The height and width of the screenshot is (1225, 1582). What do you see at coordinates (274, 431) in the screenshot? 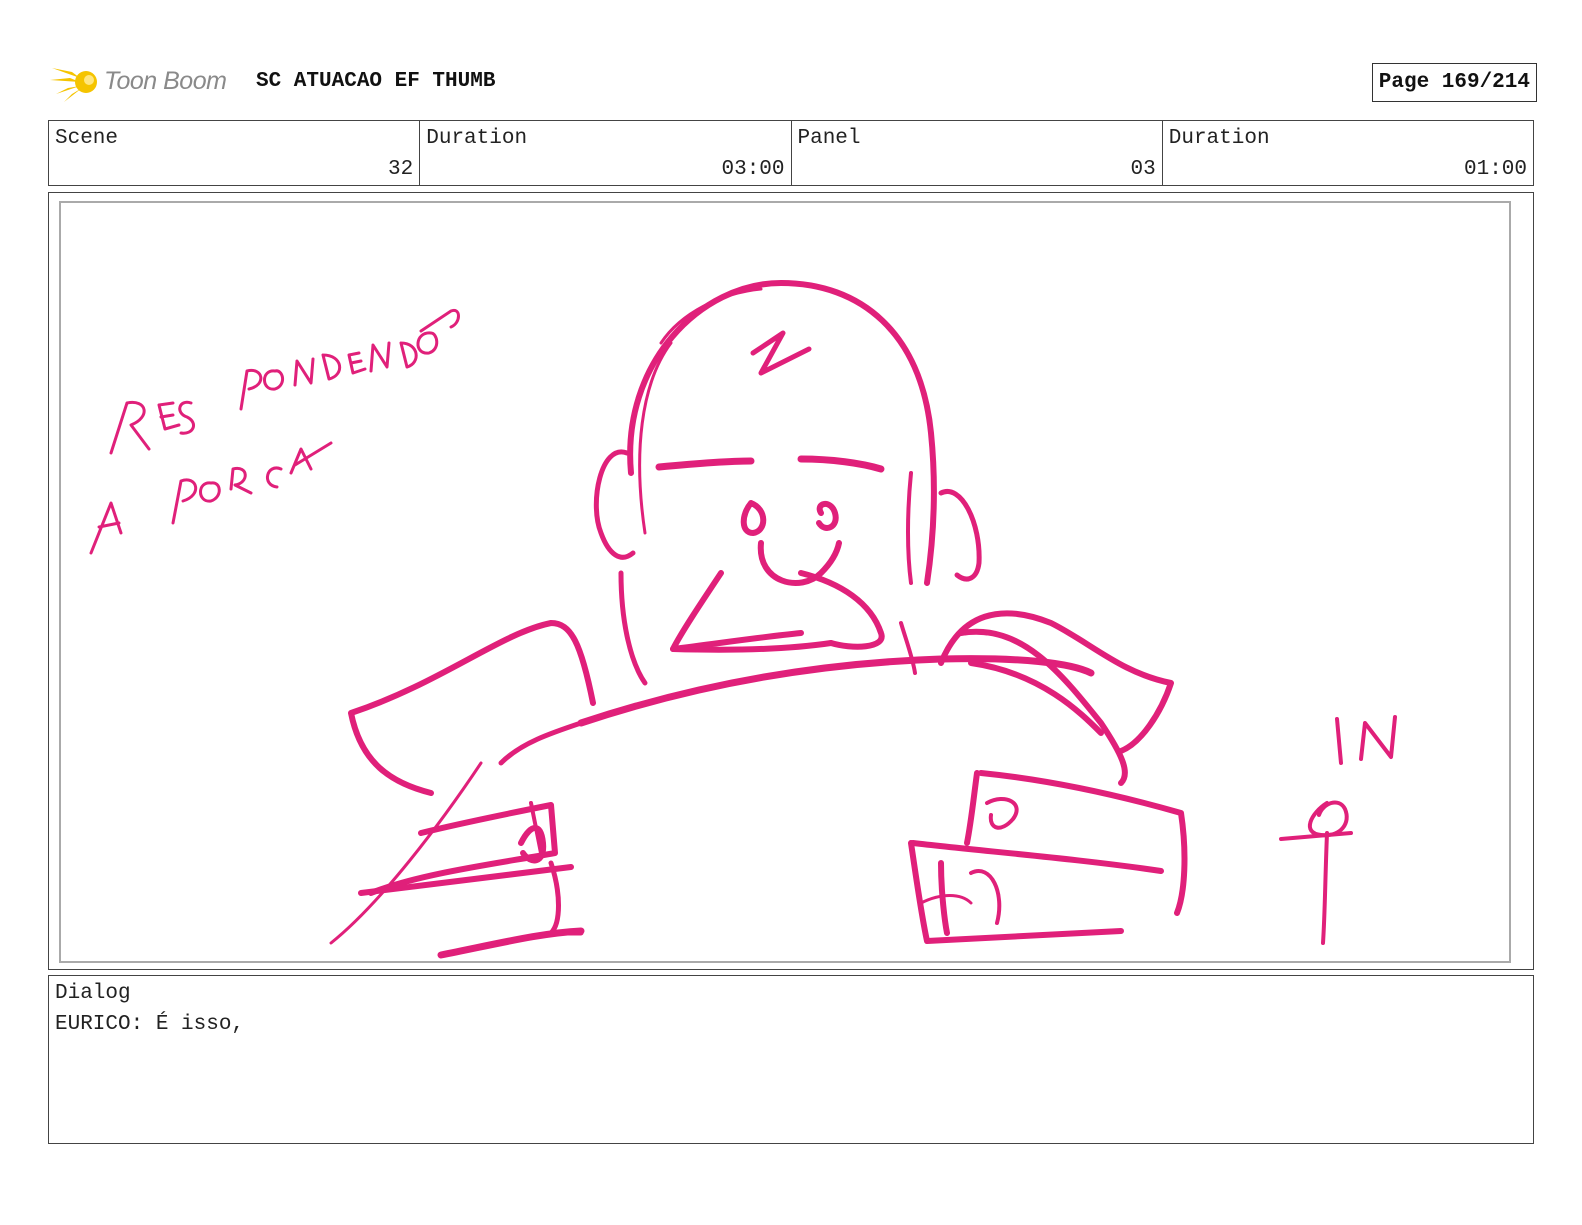
I see `handwritten-note` at bounding box center [274, 431].